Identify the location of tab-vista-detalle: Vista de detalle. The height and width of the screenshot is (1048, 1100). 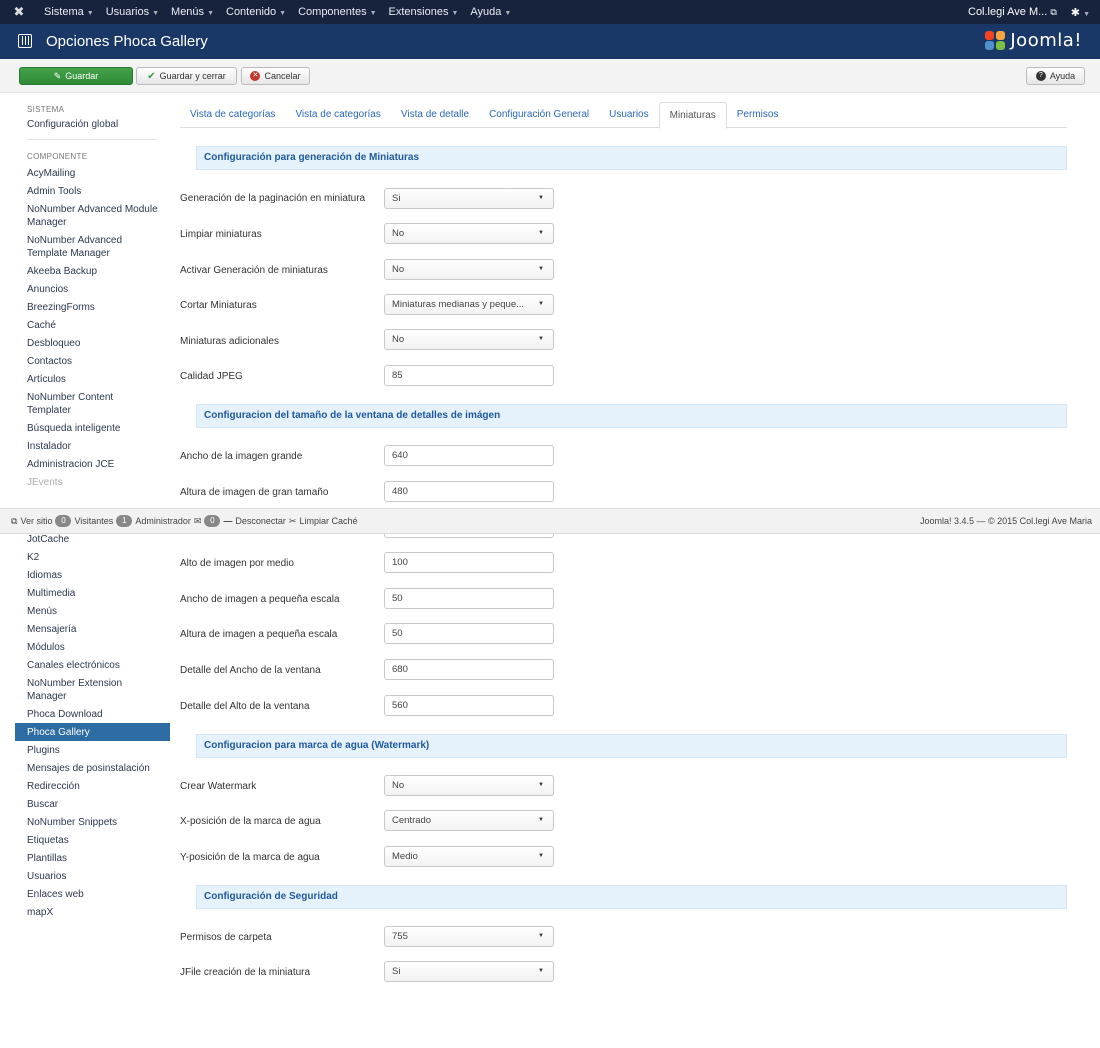
(435, 115).